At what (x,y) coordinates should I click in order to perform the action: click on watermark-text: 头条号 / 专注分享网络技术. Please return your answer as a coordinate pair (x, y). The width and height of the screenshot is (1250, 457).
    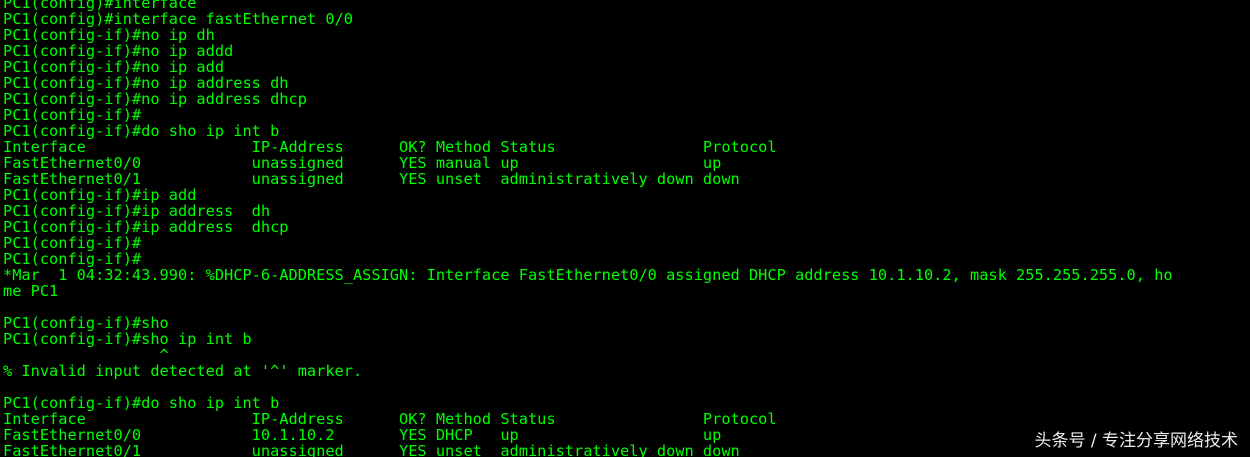
    Looking at the image, I should click on (1136, 441).